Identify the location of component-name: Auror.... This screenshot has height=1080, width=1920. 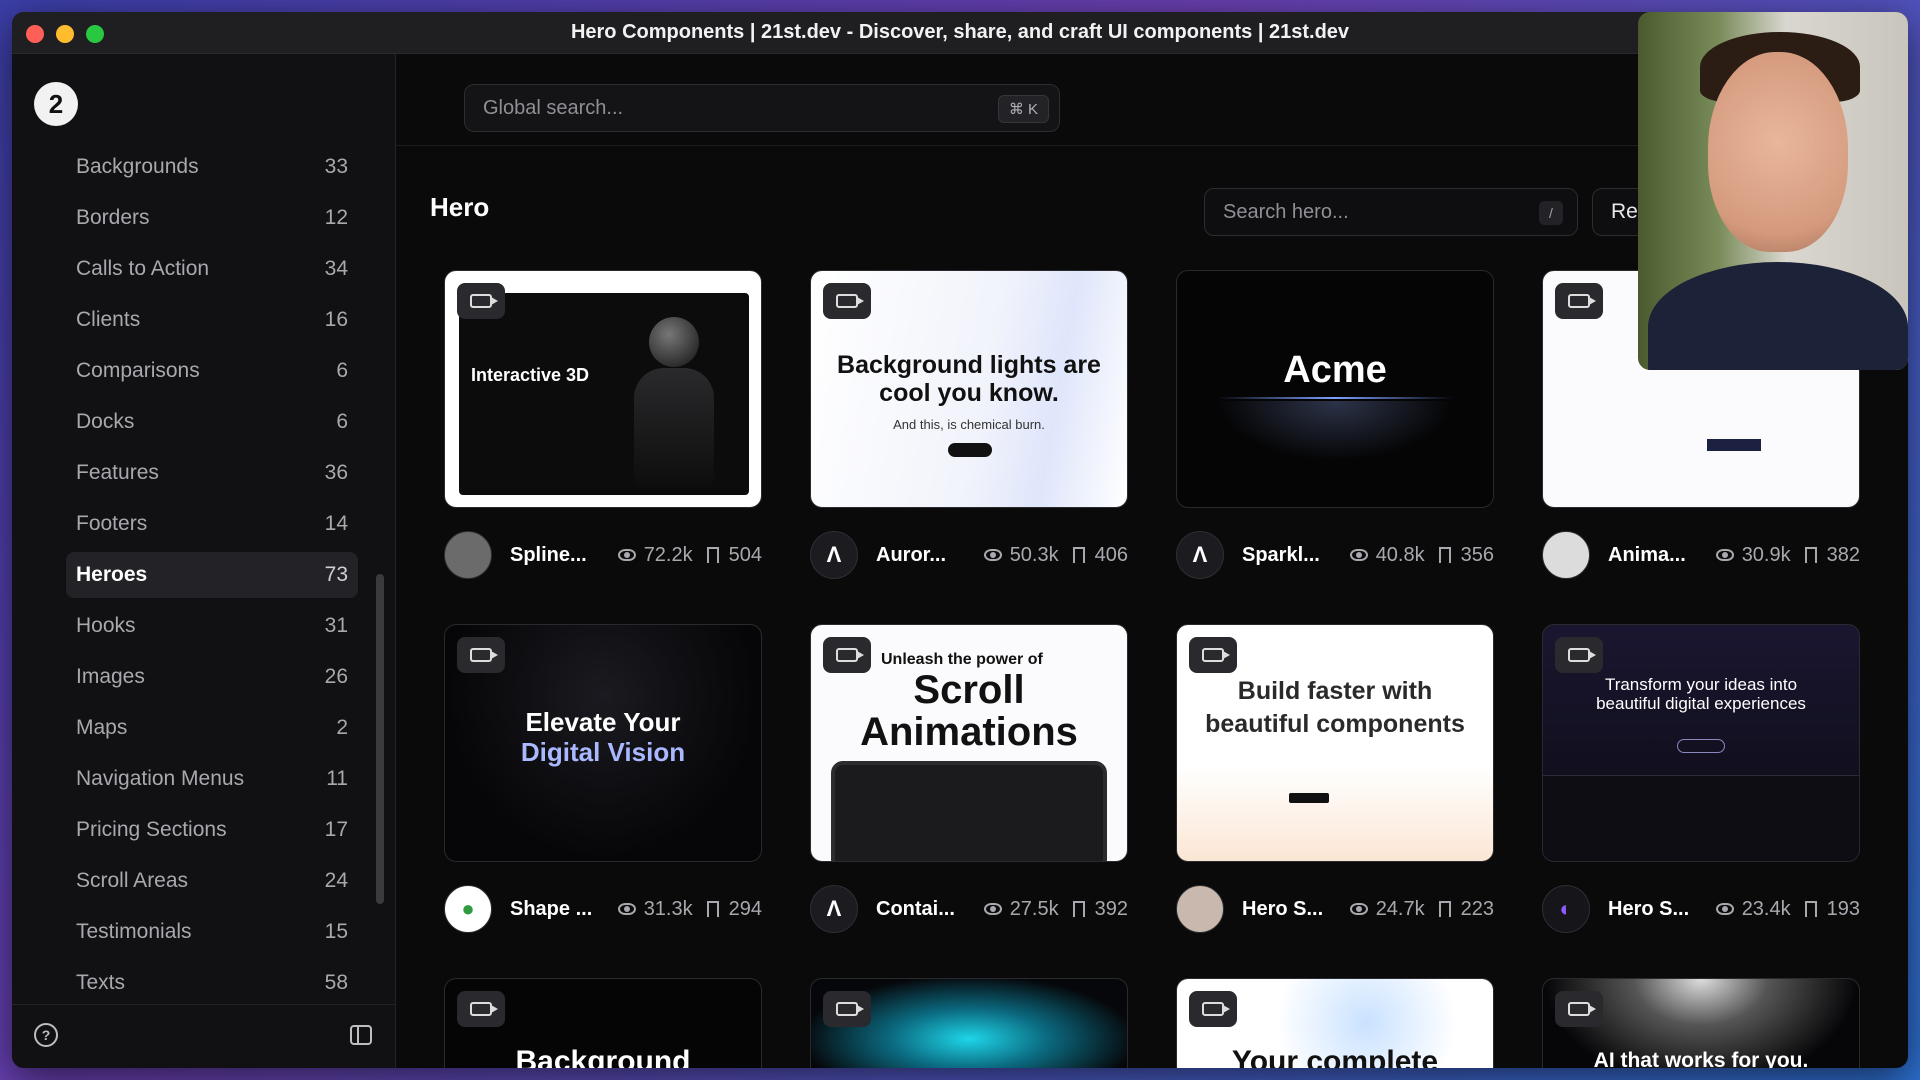
(923, 555).